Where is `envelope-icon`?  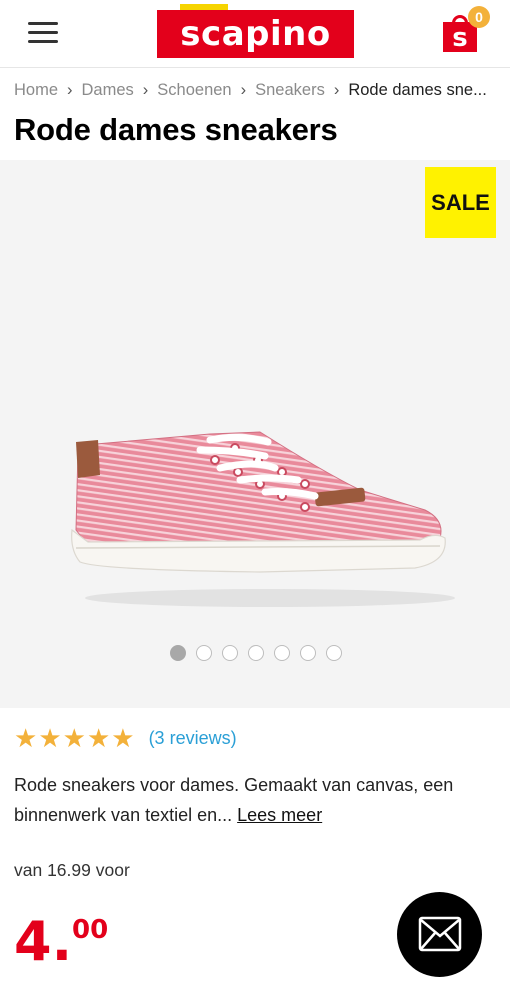 envelope-icon is located at coordinates (440, 934).